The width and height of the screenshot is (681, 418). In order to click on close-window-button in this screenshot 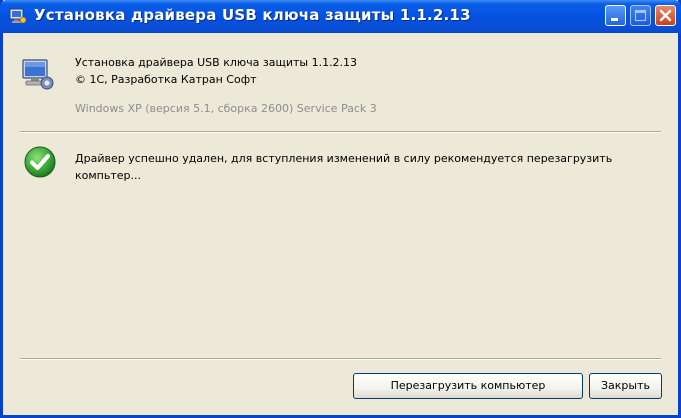, I will do `click(665, 15)`.